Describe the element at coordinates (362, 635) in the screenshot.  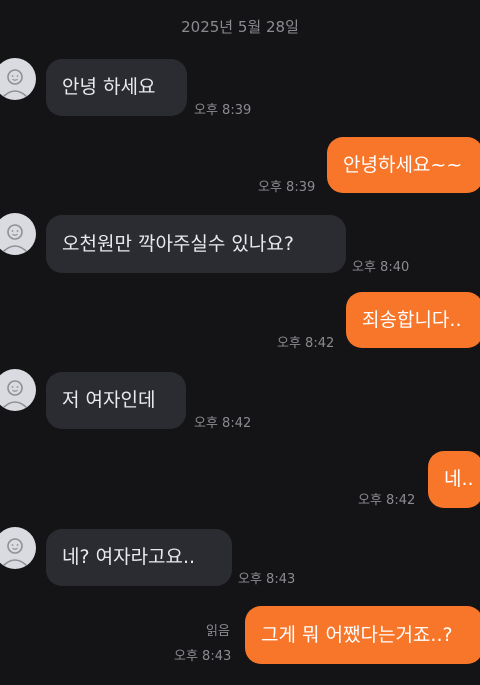
I see `message-bubble: 그게 뭐 어쨌다는거죠..?` at that location.